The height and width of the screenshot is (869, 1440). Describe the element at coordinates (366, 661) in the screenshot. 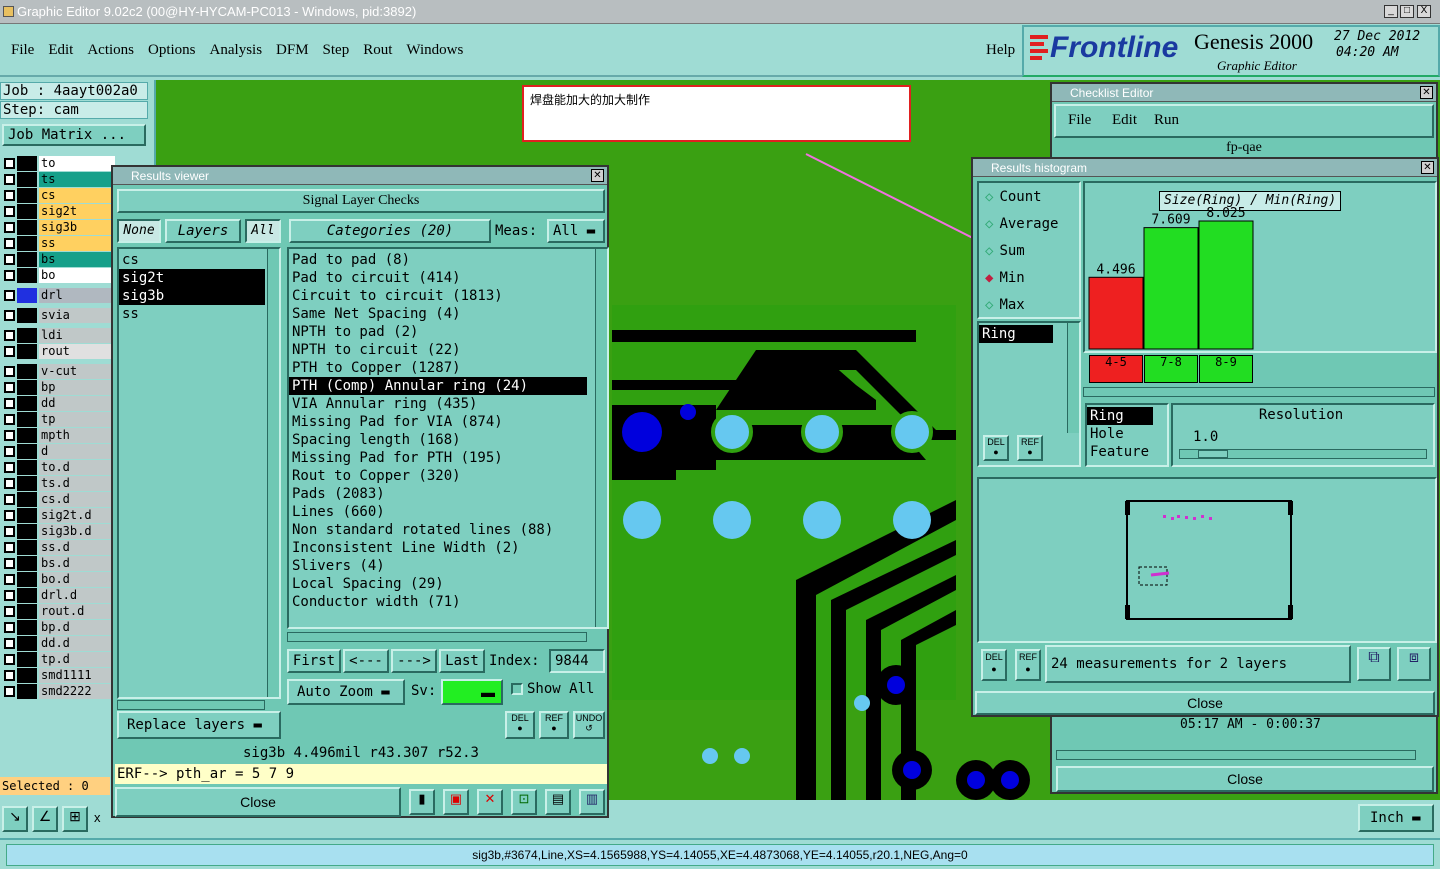

I see `prev-button: <---` at that location.